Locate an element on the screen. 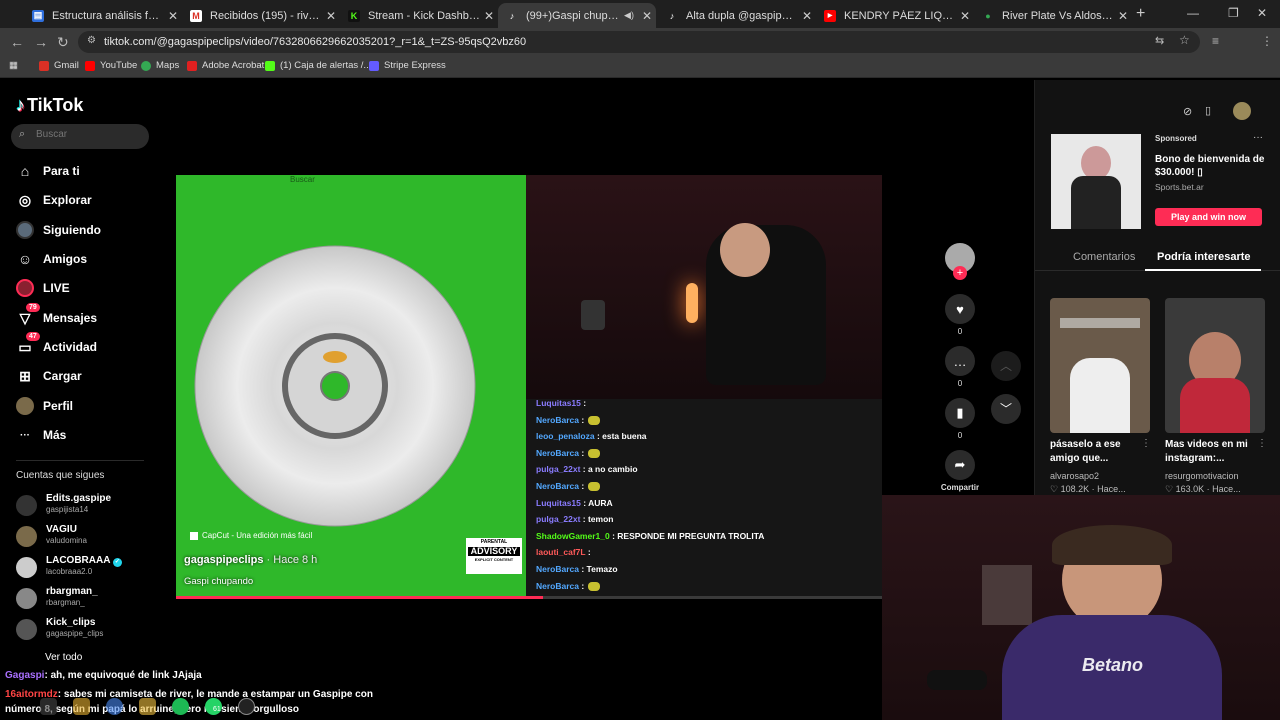 The width and height of the screenshot is (1280, 720). suggested-video-user: resurgomotivacion is located at coordinates (1202, 476).